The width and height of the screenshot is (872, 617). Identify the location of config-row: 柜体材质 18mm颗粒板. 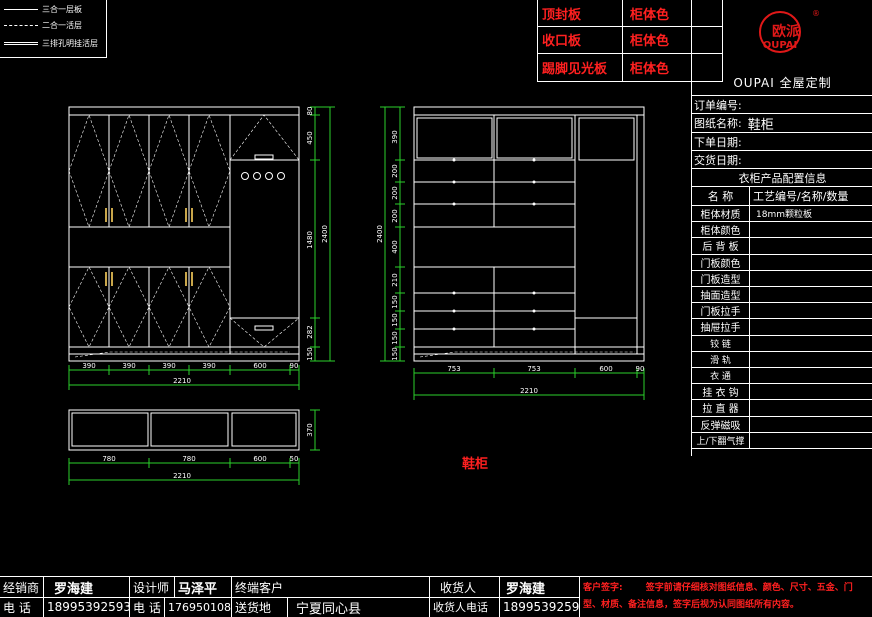
(782, 214).